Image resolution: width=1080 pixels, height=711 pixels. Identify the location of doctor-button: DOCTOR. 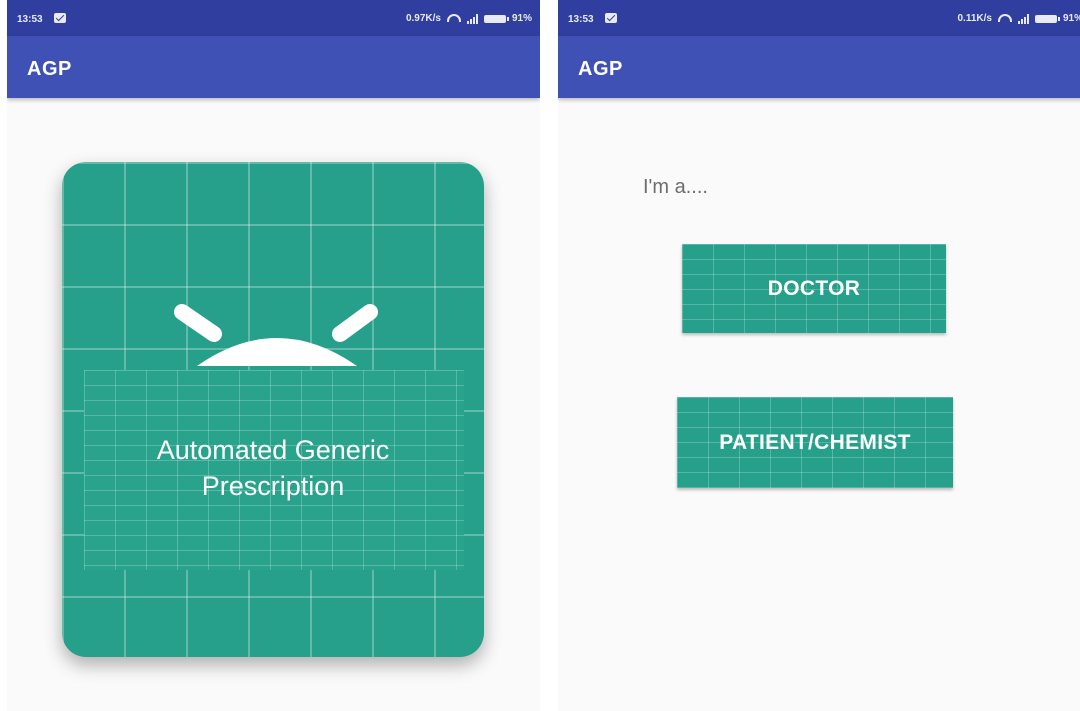
(814, 288).